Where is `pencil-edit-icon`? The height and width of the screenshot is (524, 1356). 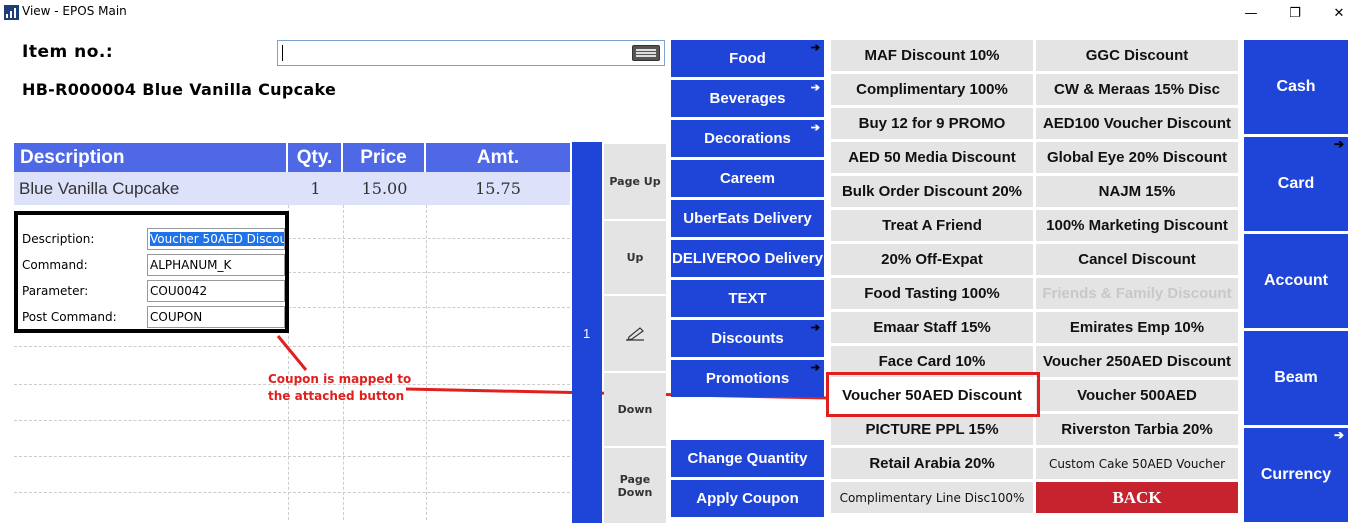
pencil-edit-icon is located at coordinates (635, 333).